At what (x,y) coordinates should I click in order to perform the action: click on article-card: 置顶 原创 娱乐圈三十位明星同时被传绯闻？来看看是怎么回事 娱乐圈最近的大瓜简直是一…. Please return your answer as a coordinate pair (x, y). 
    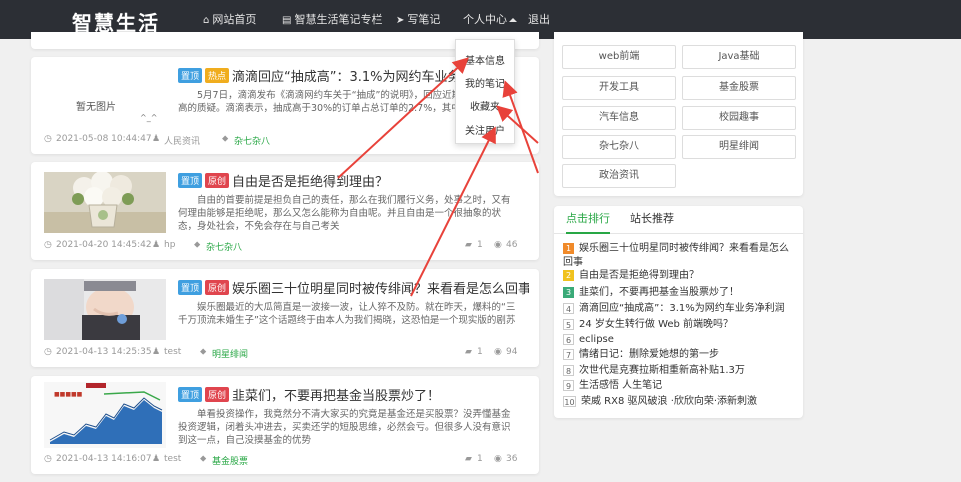
    Looking at the image, I should click on (285, 318).